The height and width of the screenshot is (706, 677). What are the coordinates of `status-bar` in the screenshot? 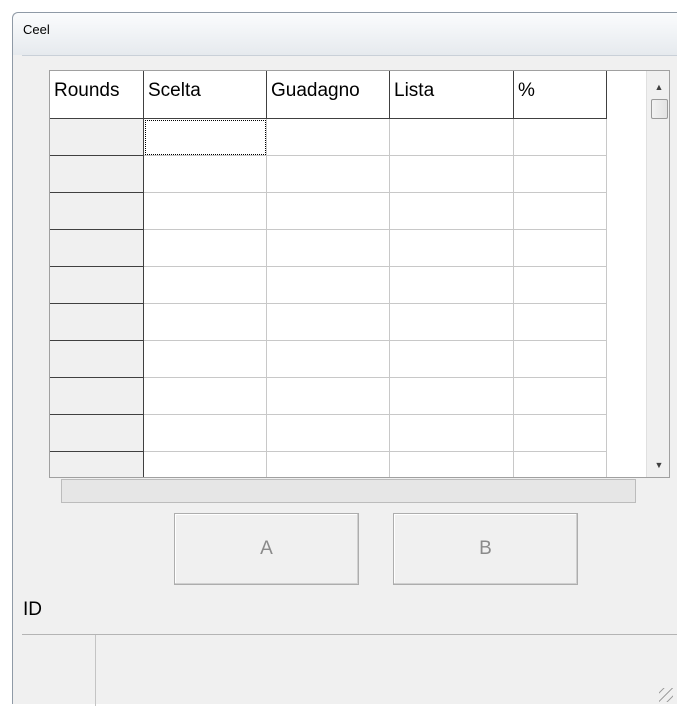 It's located at (349, 670).